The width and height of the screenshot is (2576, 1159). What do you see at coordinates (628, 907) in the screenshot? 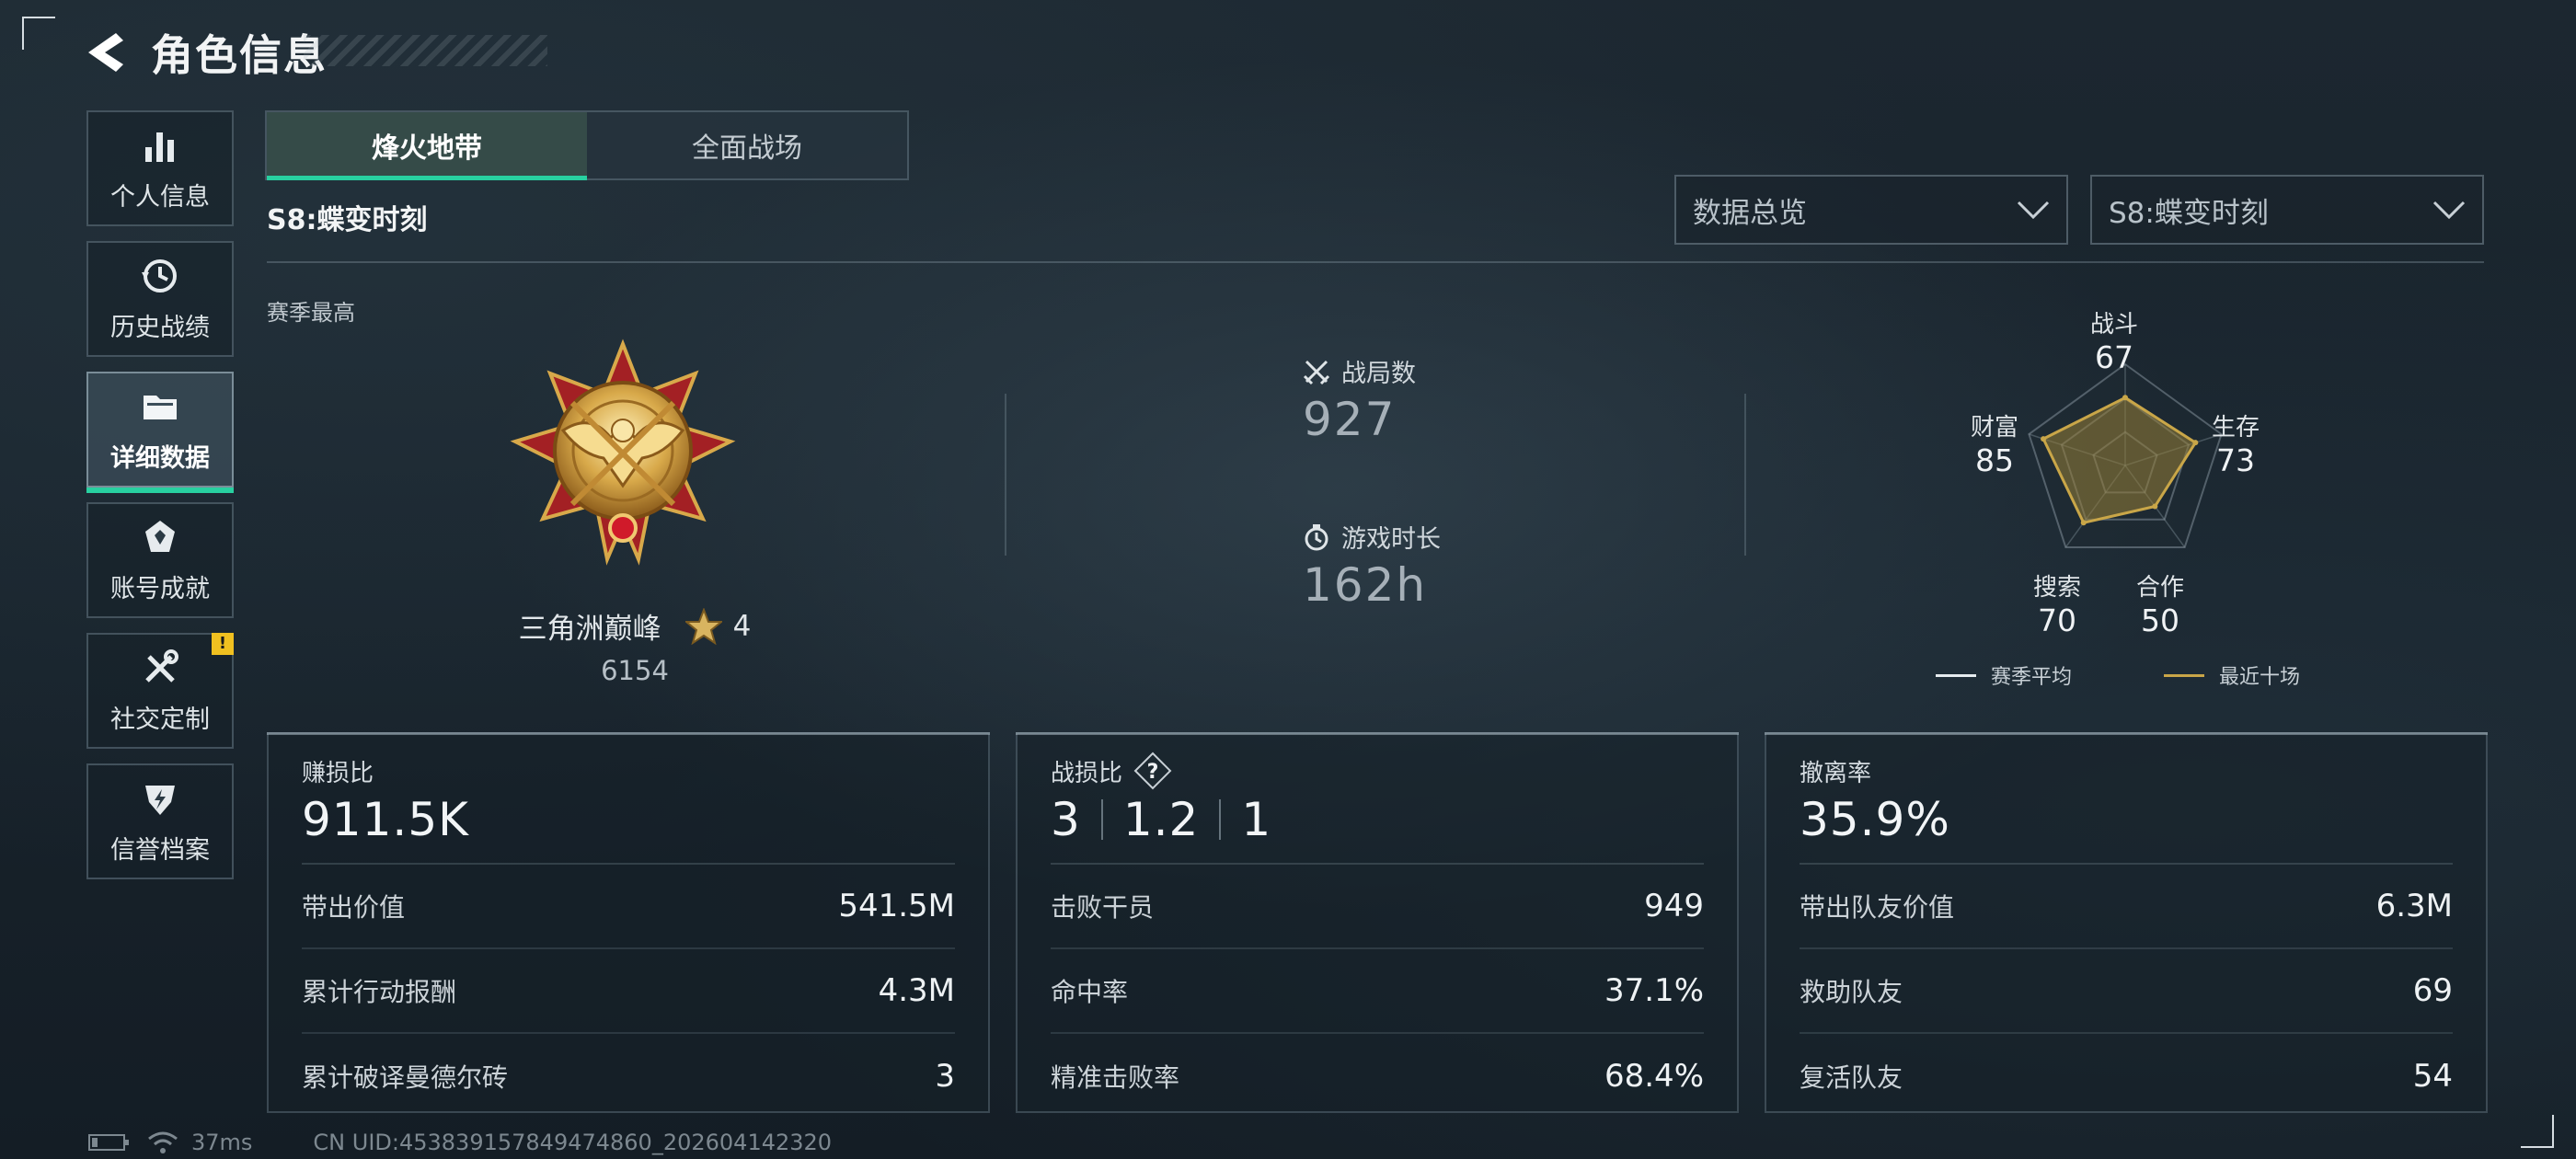
I see `stat-row: 带出价值 541.5M` at bounding box center [628, 907].